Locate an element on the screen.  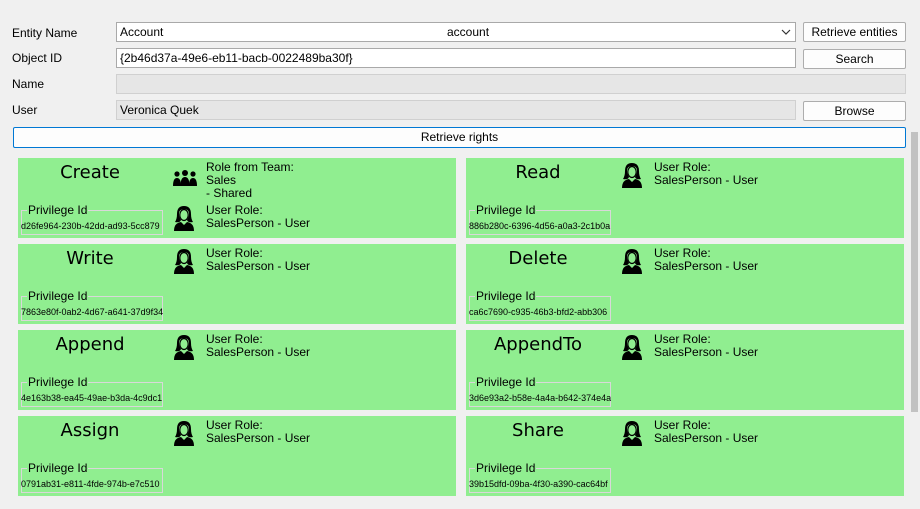
role-text: Role from Team: Sales - Shared is located at coordinates (266, 180).